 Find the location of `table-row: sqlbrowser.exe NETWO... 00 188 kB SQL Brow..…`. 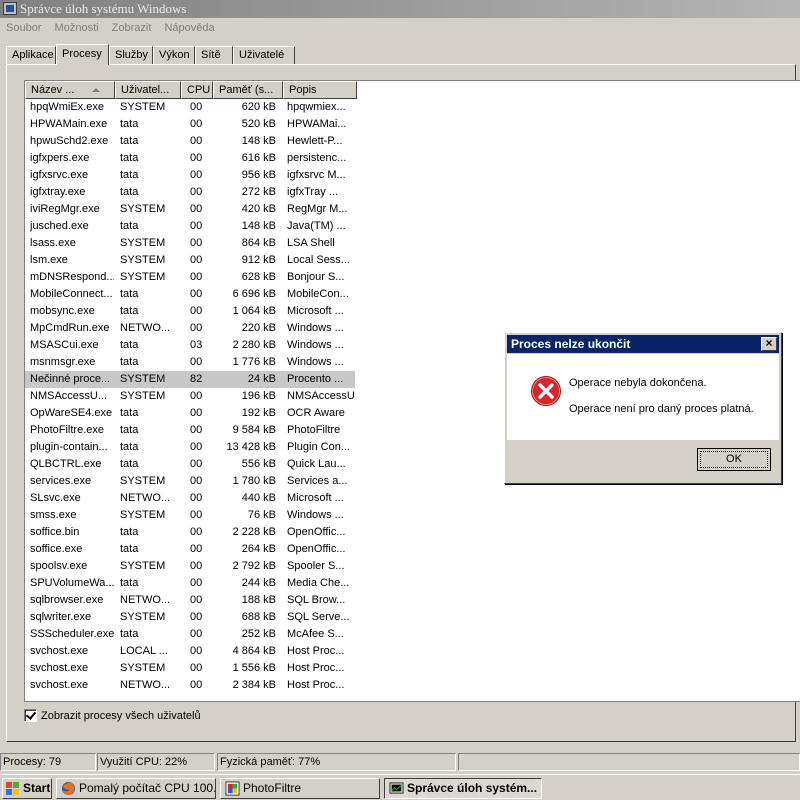

table-row: sqlbrowser.exe NETWO... 00 188 kB SQL Brow..… is located at coordinates (190, 600).